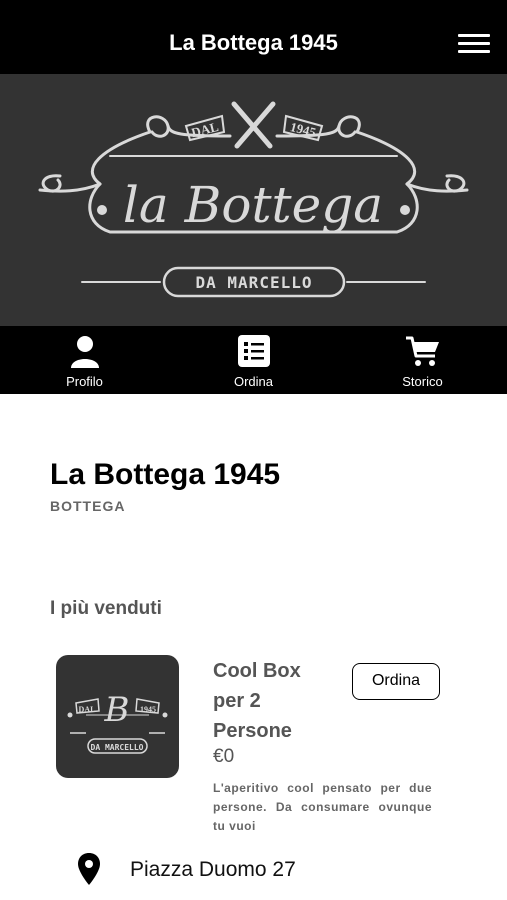  Describe the element at coordinates (165, 474) in the screenshot. I see `store-name: La Bottega 1945` at that location.